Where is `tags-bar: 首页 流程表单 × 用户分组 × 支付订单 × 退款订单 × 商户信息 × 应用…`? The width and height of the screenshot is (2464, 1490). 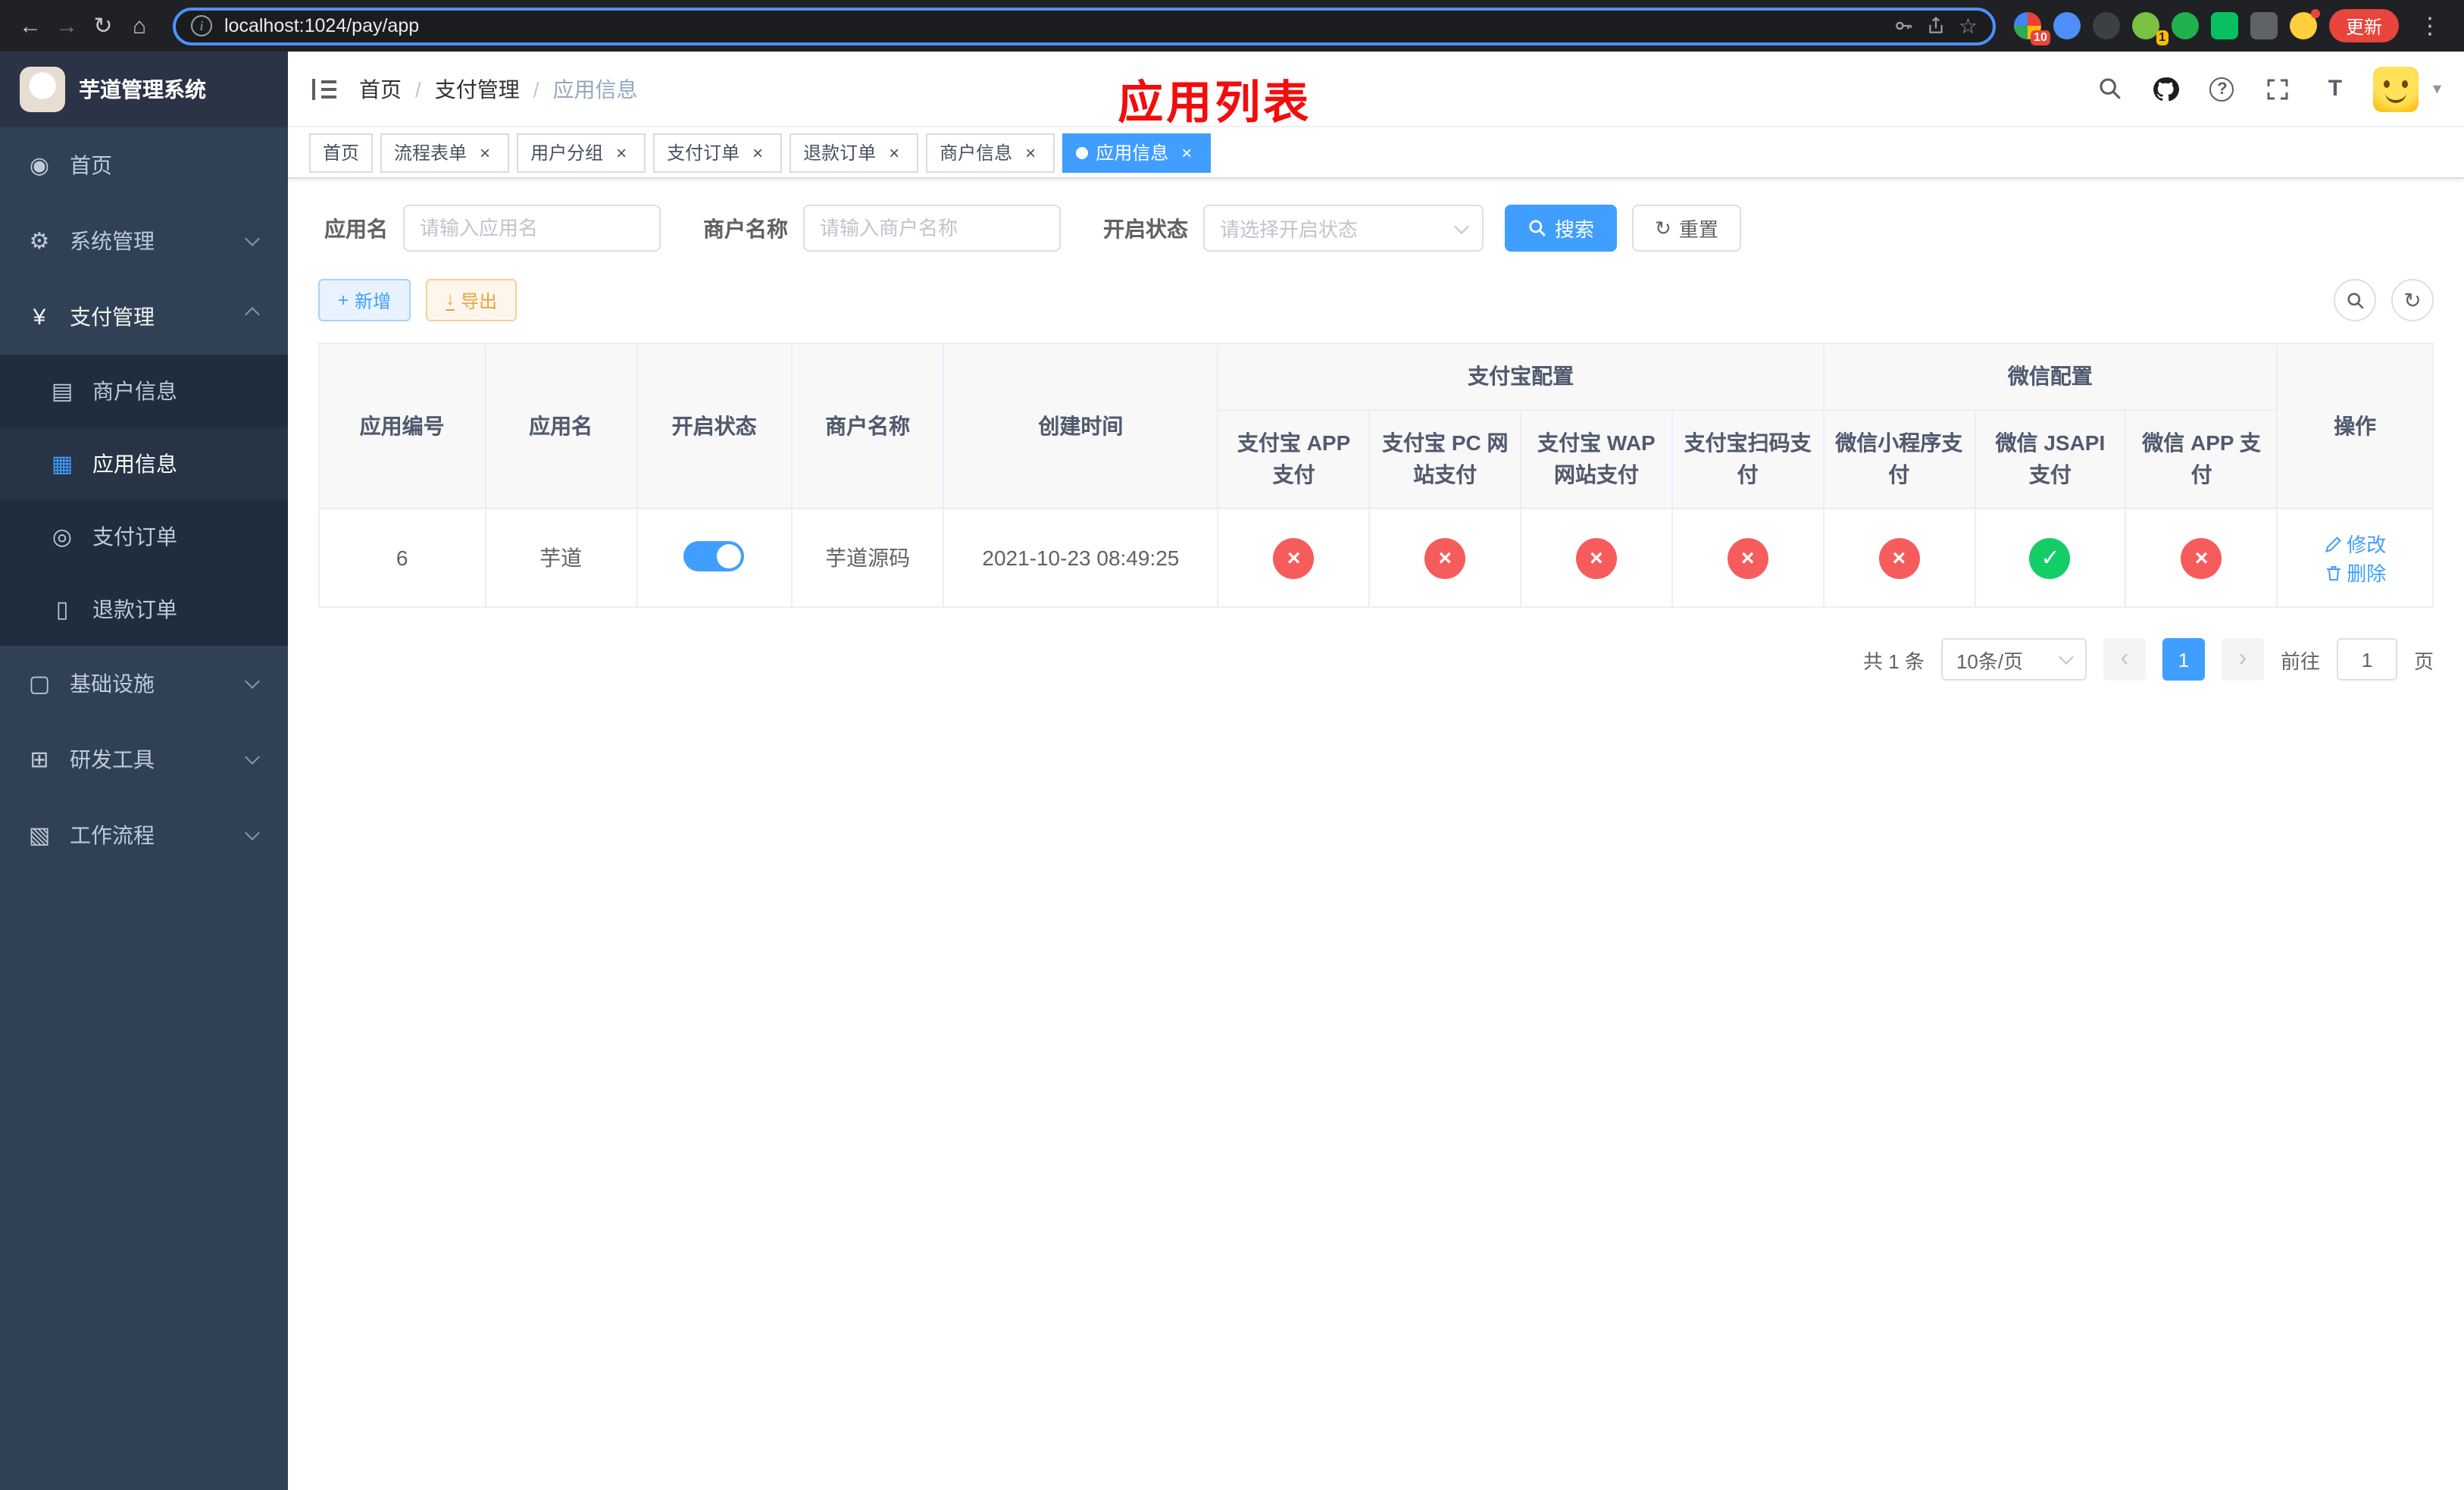
tags-bar: 首页 流程表单 × 用户分组 × 支付订单 × 退款订单 × 商户信息 × 应用… is located at coordinates (1376, 153).